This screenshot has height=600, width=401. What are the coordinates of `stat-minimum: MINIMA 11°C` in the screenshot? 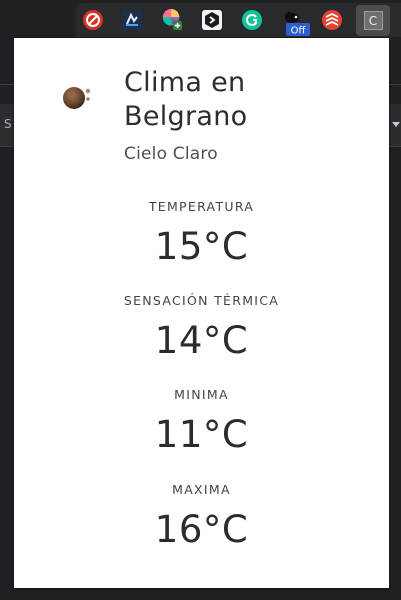 It's located at (201, 421).